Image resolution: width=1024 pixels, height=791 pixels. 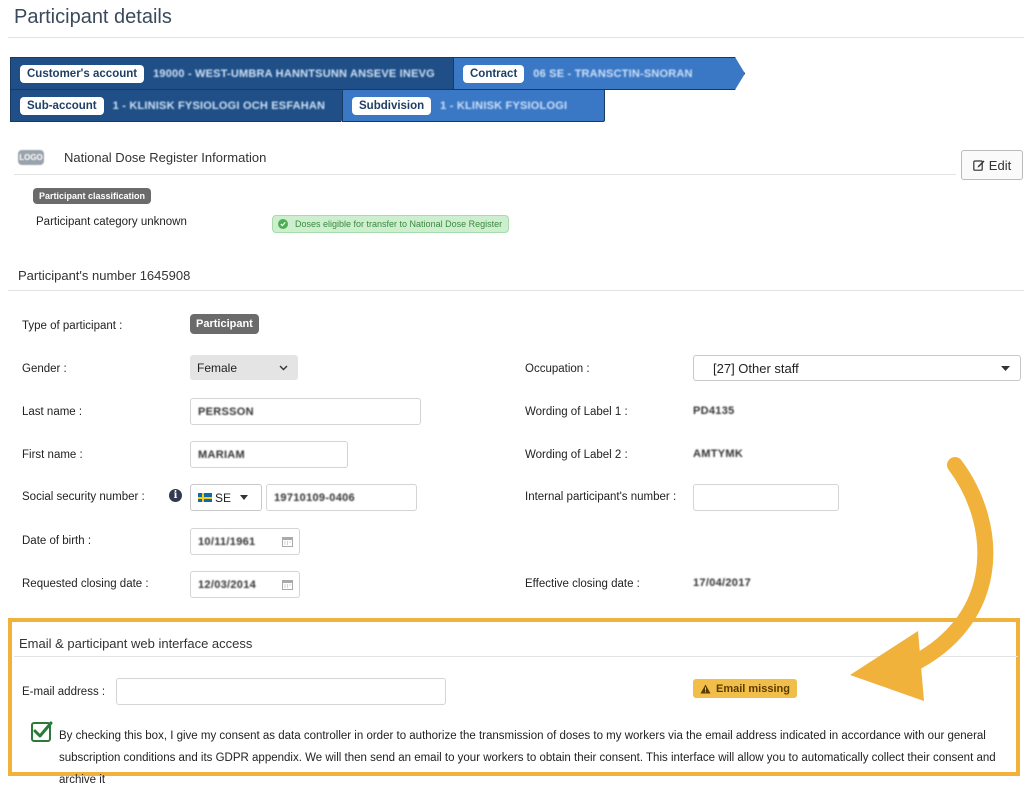 I want to click on ssn-country-value: SE, so click(x=223, y=497).